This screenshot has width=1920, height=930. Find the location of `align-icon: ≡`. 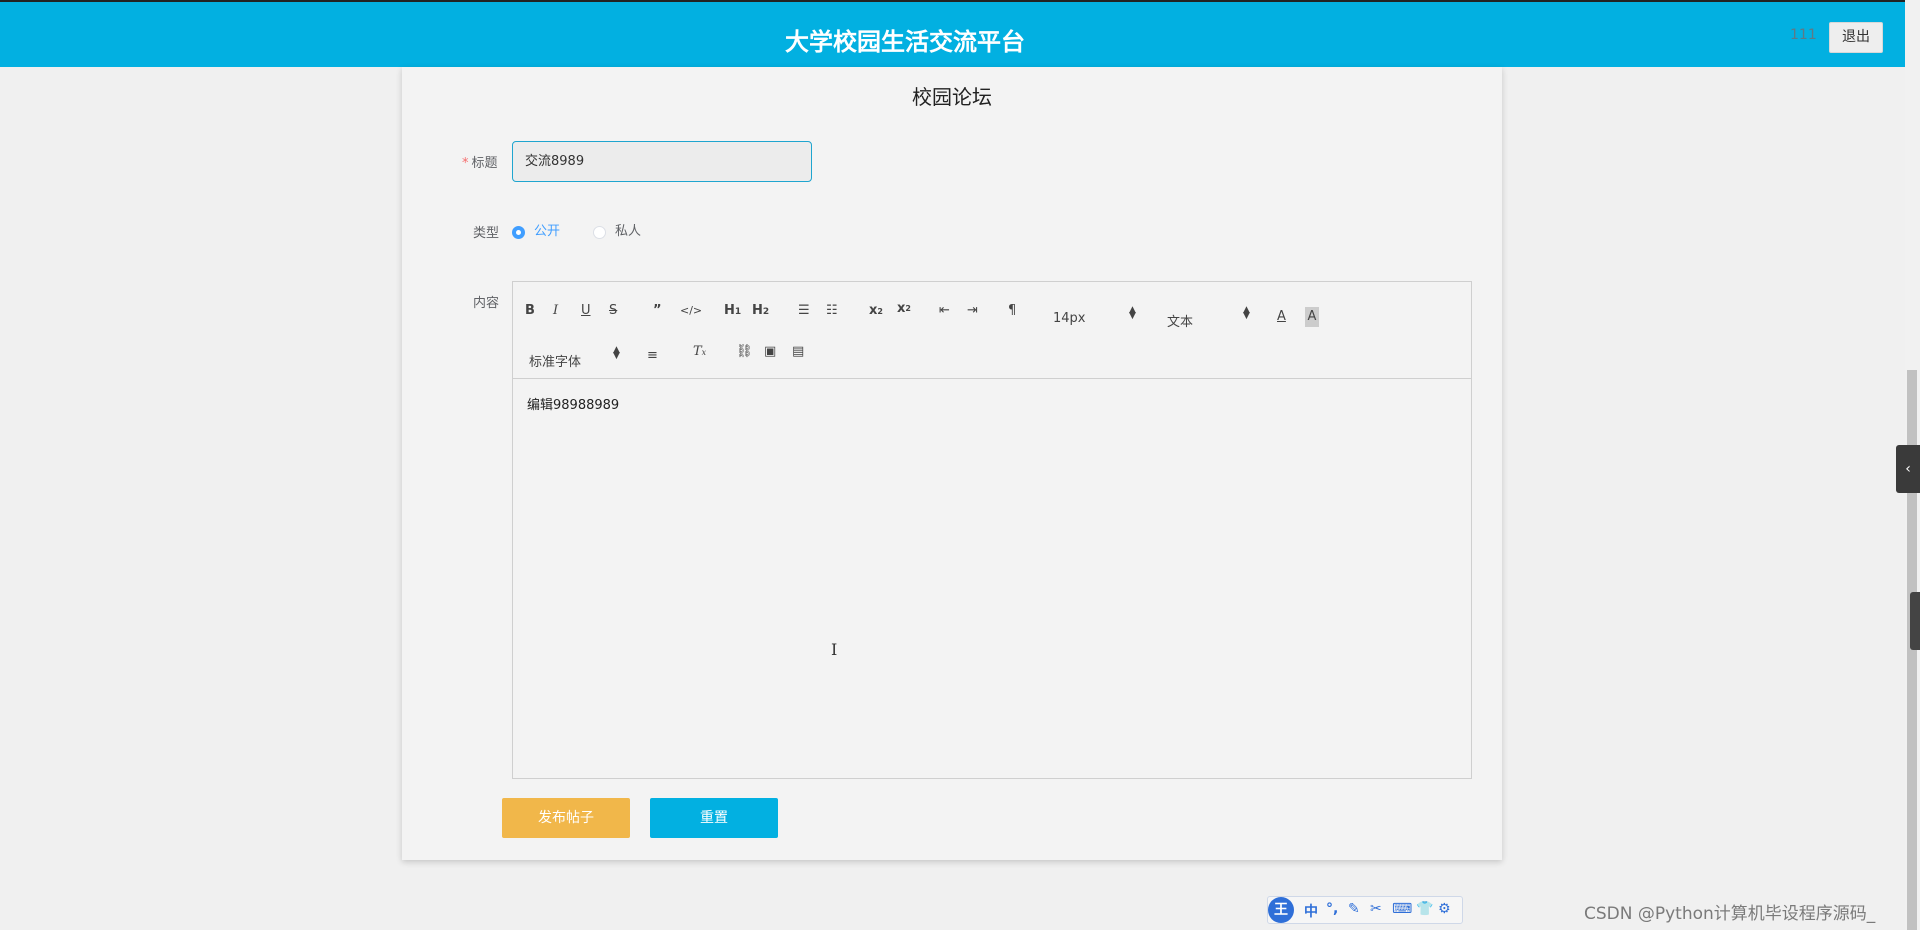

align-icon: ≡ is located at coordinates (652, 356).